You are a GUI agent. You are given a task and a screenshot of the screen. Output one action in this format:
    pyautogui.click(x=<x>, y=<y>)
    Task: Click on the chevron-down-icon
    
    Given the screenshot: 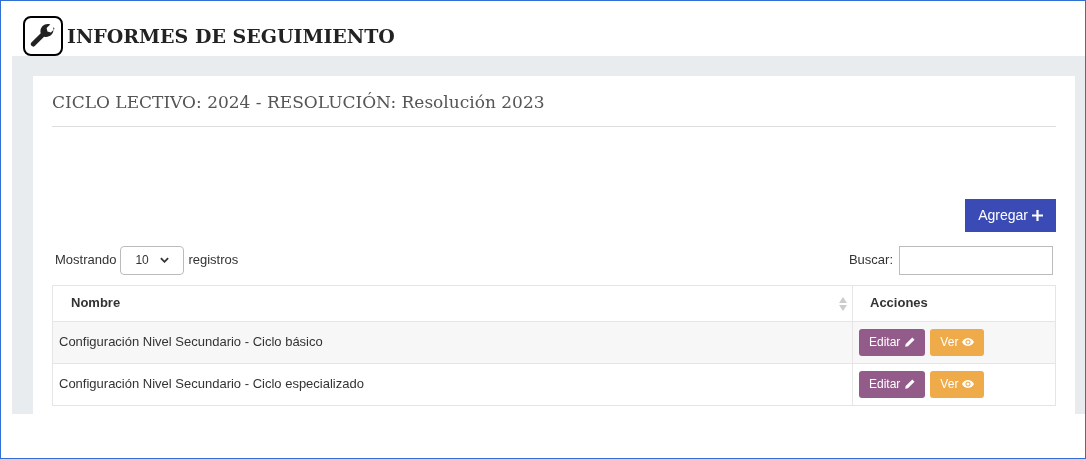 What is the action you would take?
    pyautogui.click(x=165, y=260)
    